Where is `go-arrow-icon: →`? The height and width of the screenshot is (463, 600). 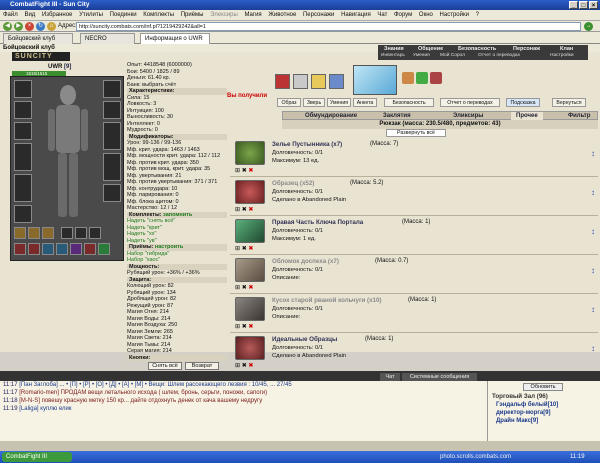 go-arrow-icon: → is located at coordinates (588, 26).